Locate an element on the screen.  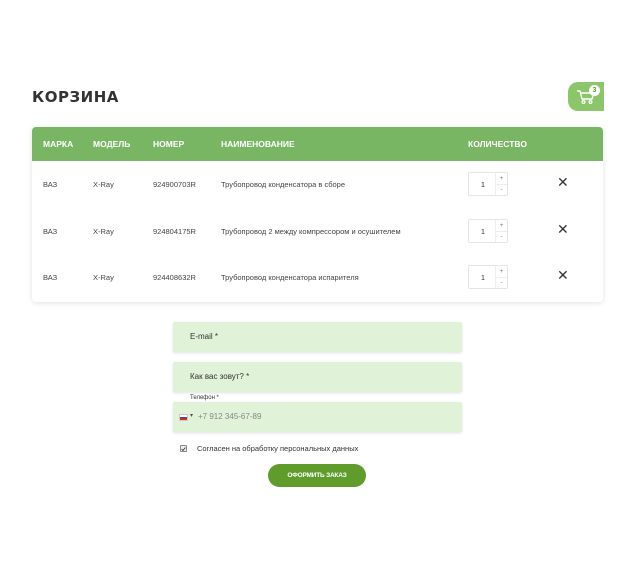
cell-number: 924804175R is located at coordinates (174, 231).